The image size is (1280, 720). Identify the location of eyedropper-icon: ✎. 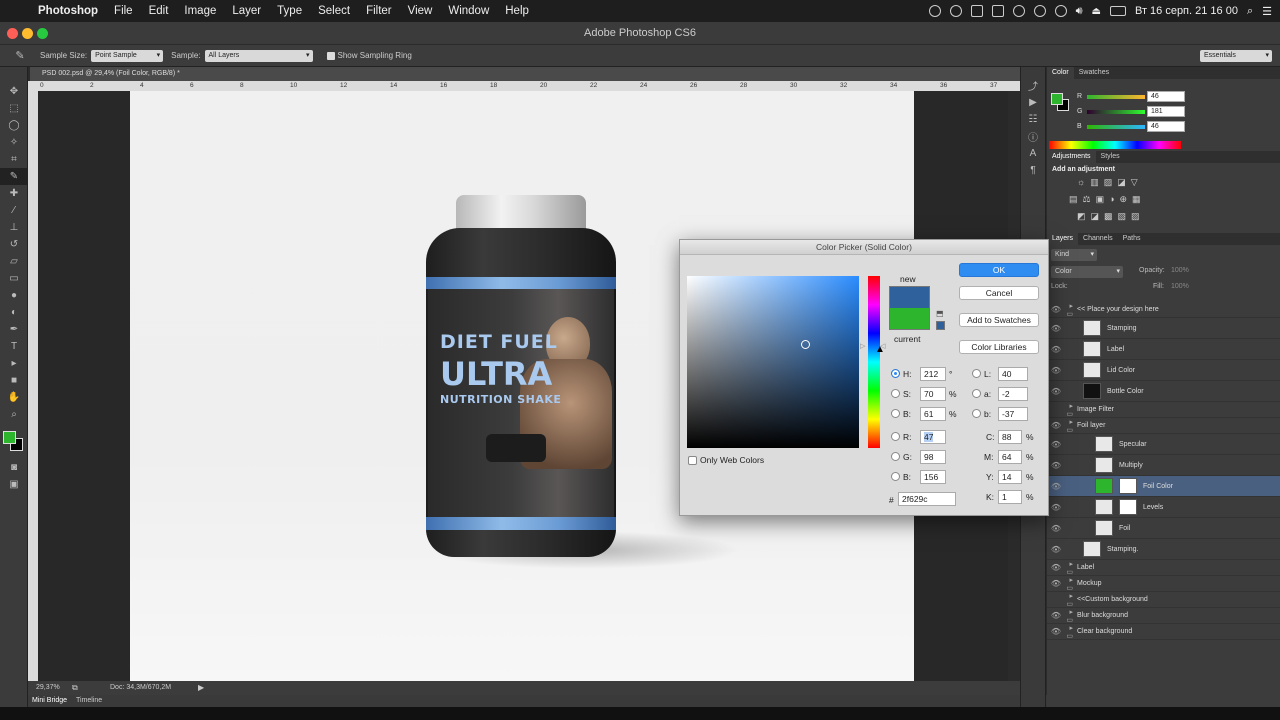
(20, 55).